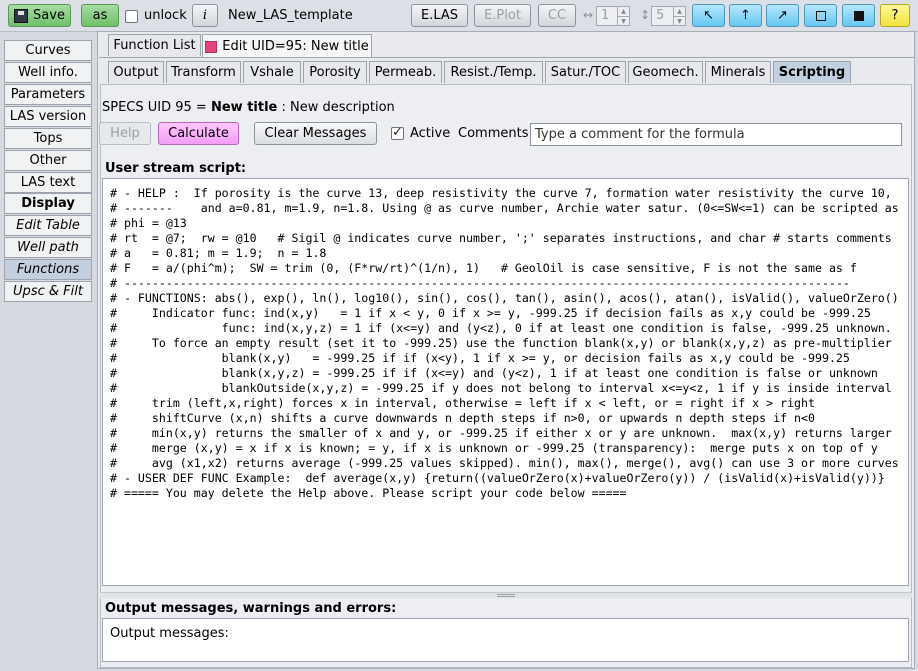  Describe the element at coordinates (295, 46) in the screenshot. I see `tab-label: Edit UID=95: New title` at that location.